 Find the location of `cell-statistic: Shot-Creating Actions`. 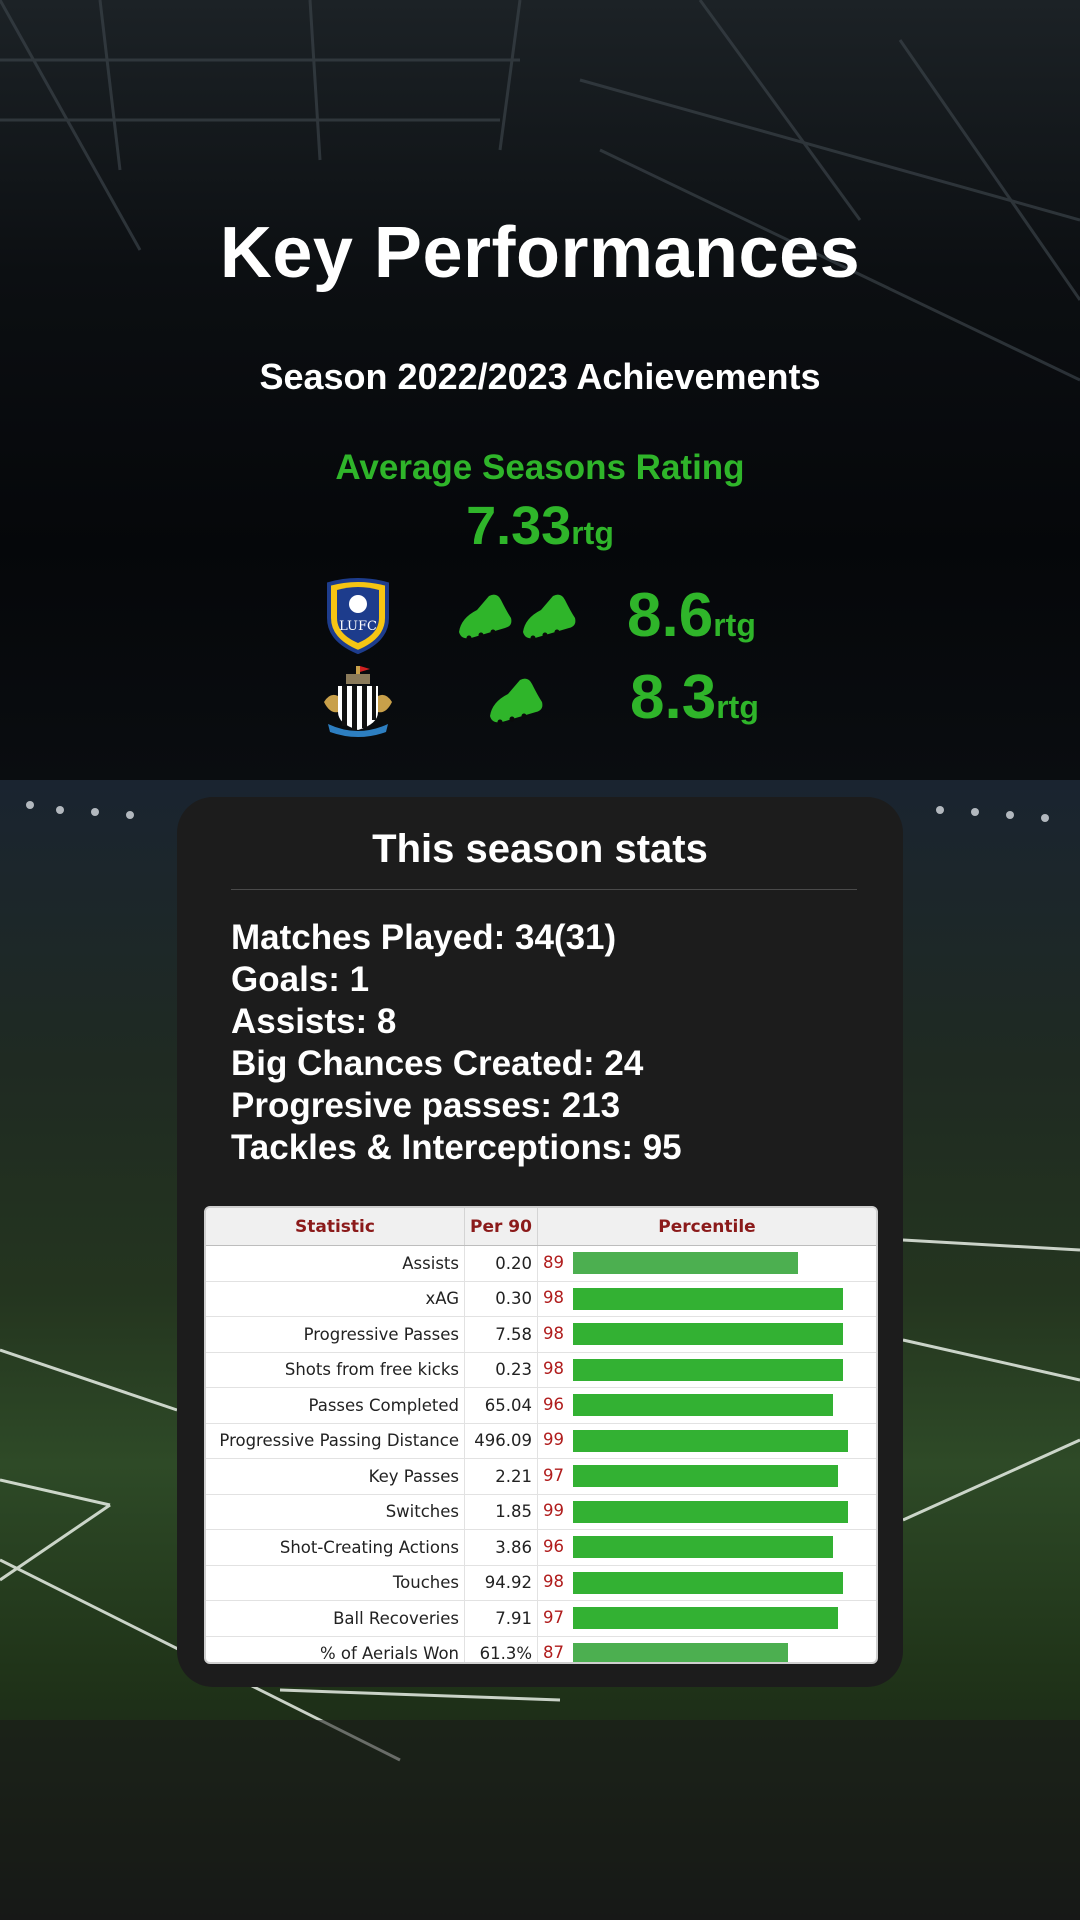

cell-statistic: Shot-Creating Actions is located at coordinates (335, 1547).